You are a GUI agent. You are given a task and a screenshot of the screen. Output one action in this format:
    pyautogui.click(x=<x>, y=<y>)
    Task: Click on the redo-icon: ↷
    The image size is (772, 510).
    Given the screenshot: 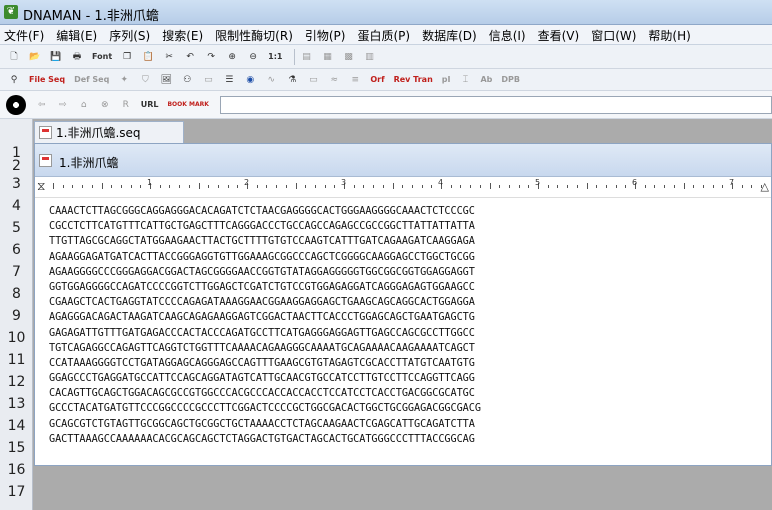 What is the action you would take?
    pyautogui.click(x=211, y=57)
    